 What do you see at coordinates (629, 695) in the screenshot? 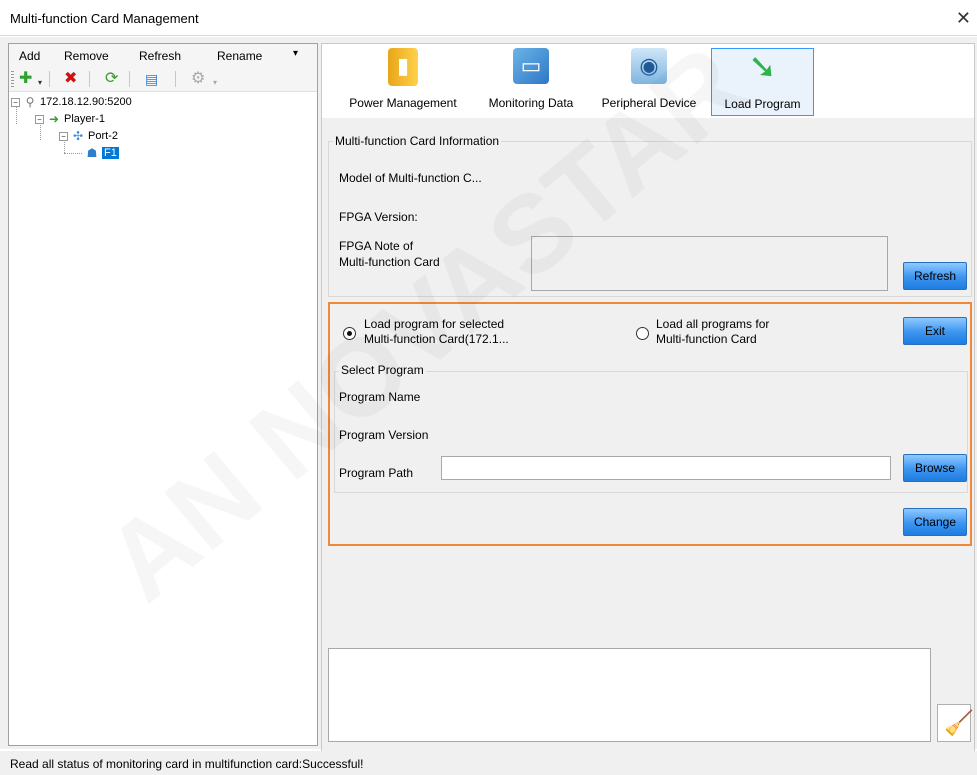
I see `log-output-area` at bounding box center [629, 695].